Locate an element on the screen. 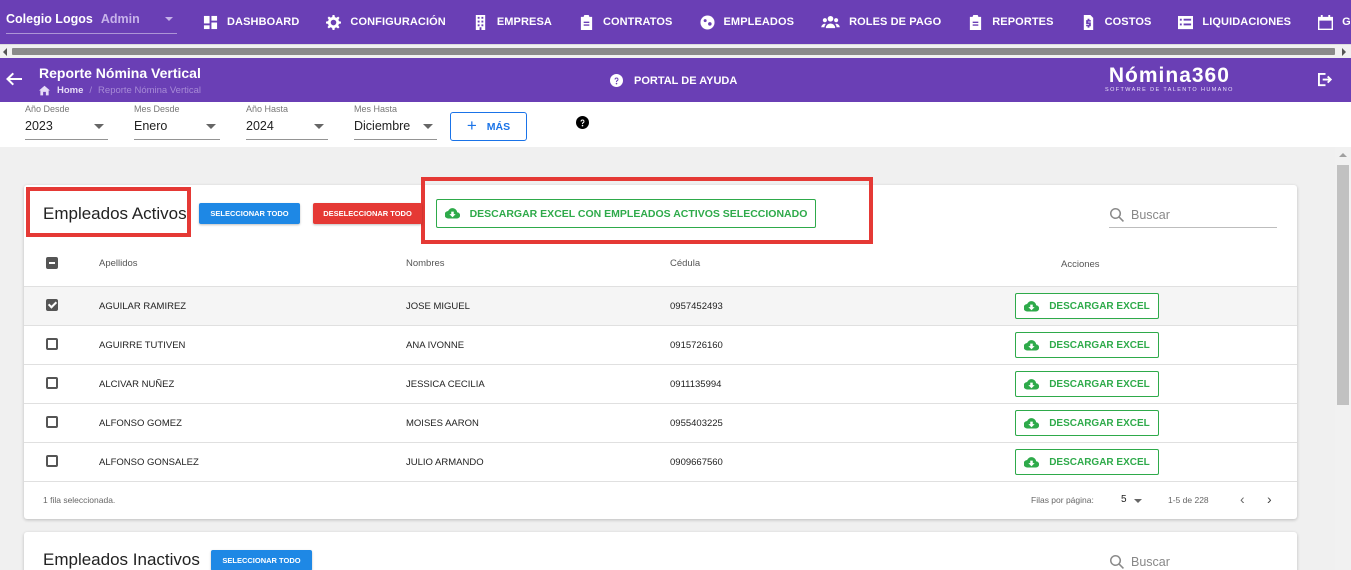 The width and height of the screenshot is (1351, 570). scroll-right-icon is located at coordinates (1344, 52).